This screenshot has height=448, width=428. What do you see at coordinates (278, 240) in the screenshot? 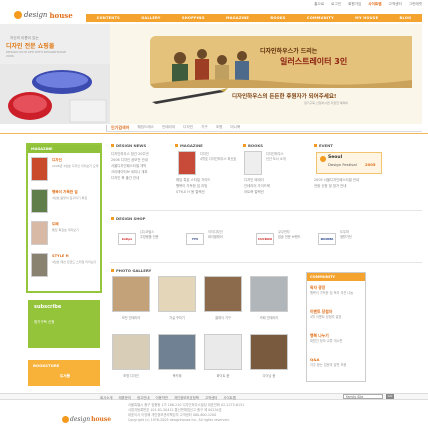
I see `brand-item: CUCKOO 쿠쿠전자 밥솥 전문 브랜드` at bounding box center [278, 240].